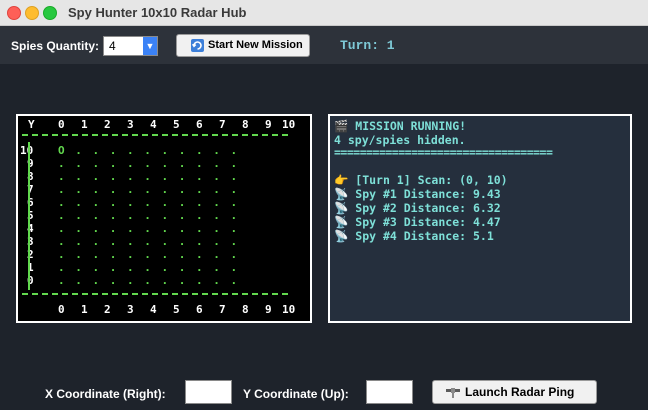  What do you see at coordinates (255, 45) in the screenshot?
I see `start-new-mission-label: Start New Mission` at bounding box center [255, 45].